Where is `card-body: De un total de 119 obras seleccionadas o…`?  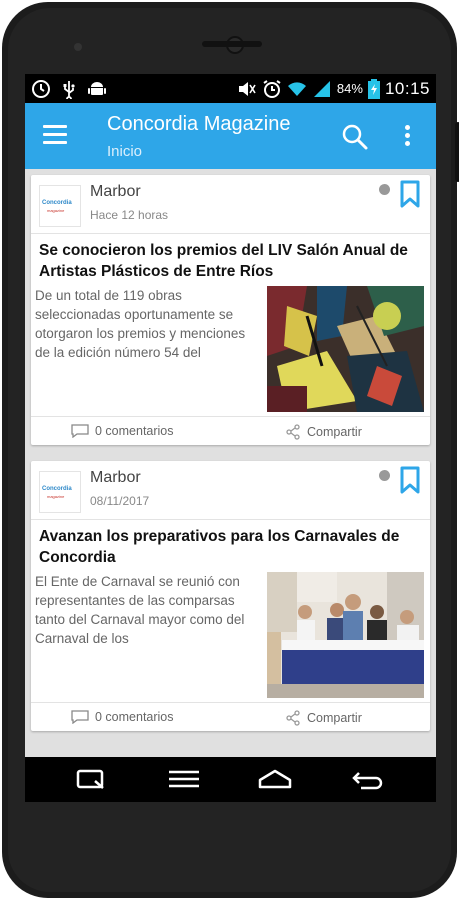 card-body: De un total de 119 obras seleccionadas o… is located at coordinates (230, 349).